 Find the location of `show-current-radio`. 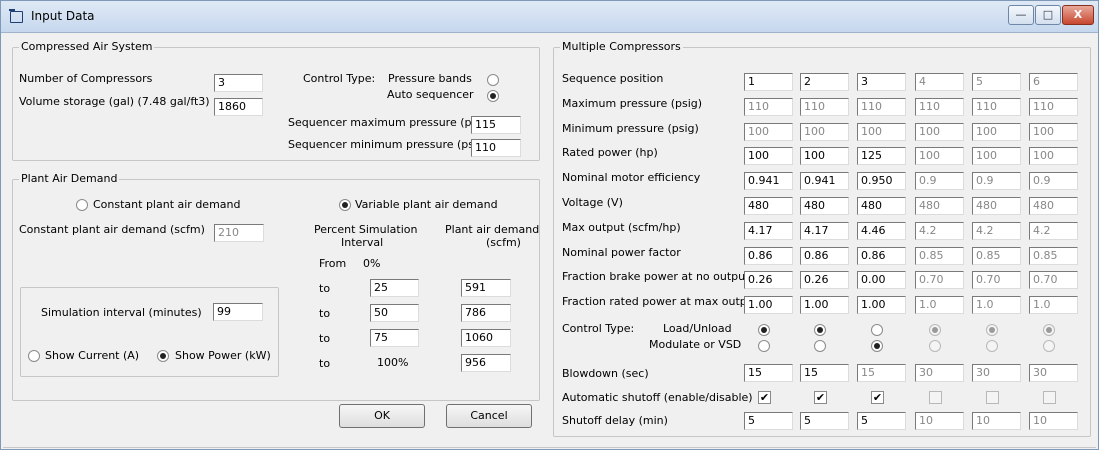

show-current-radio is located at coordinates (34, 356).